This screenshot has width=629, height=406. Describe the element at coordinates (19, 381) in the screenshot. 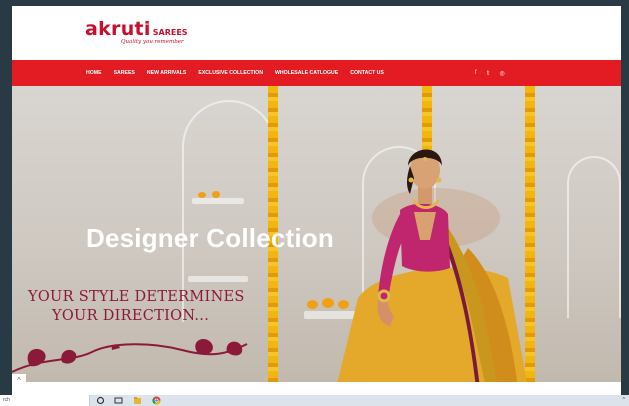

I see `scroll-up-arrow-icon: ^` at that location.